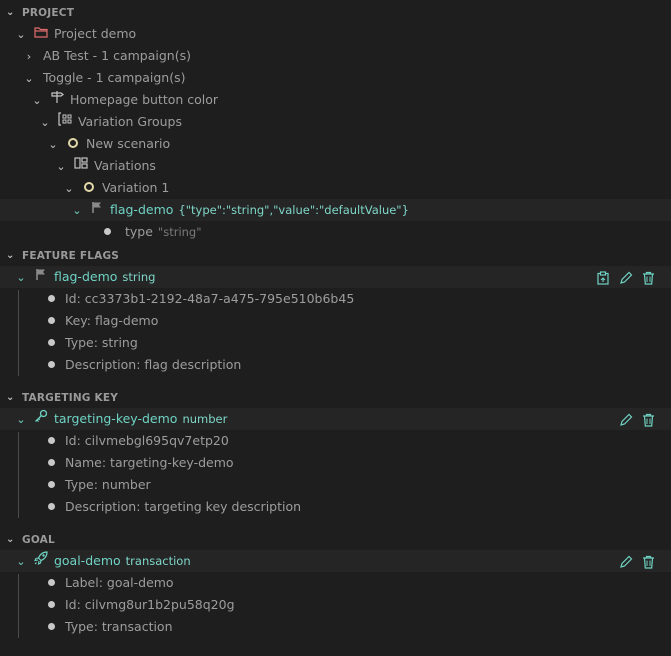 This screenshot has height=656, width=671. Describe the element at coordinates (70, 398) in the screenshot. I see `section-title: TARGETING KEY` at that location.